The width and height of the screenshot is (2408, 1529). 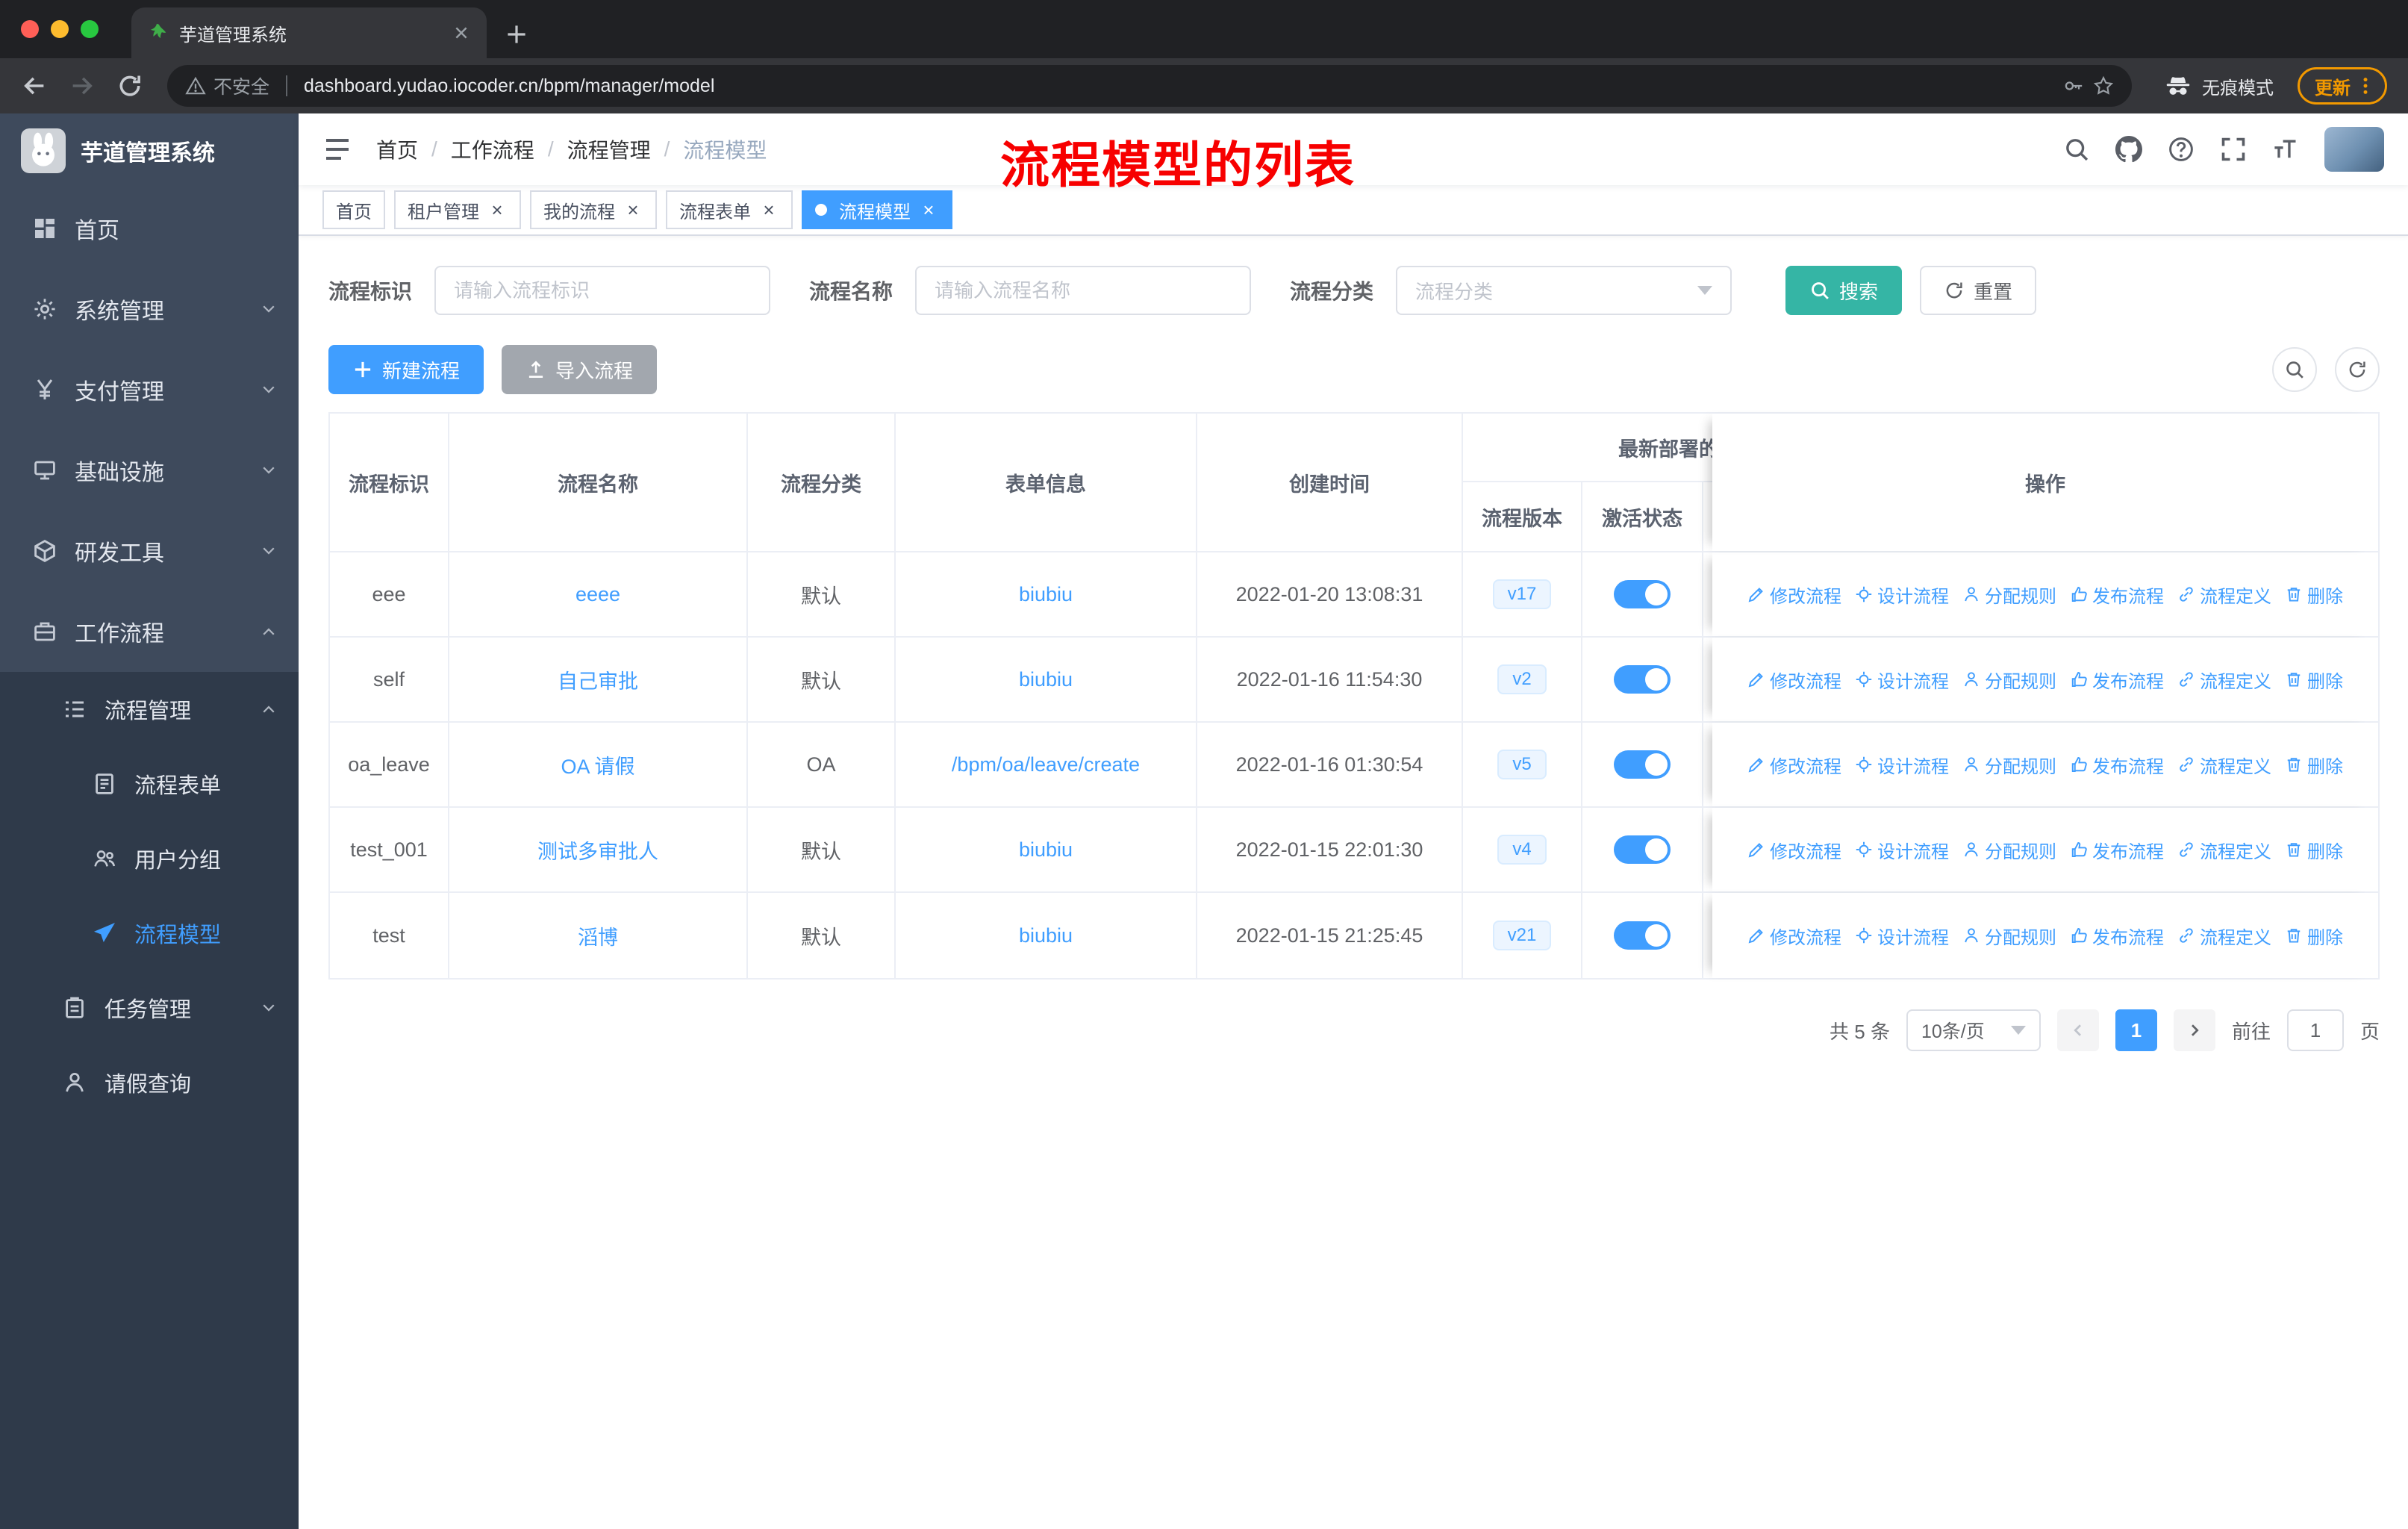 I want to click on category-select: 流程分类, so click(x=1564, y=291).